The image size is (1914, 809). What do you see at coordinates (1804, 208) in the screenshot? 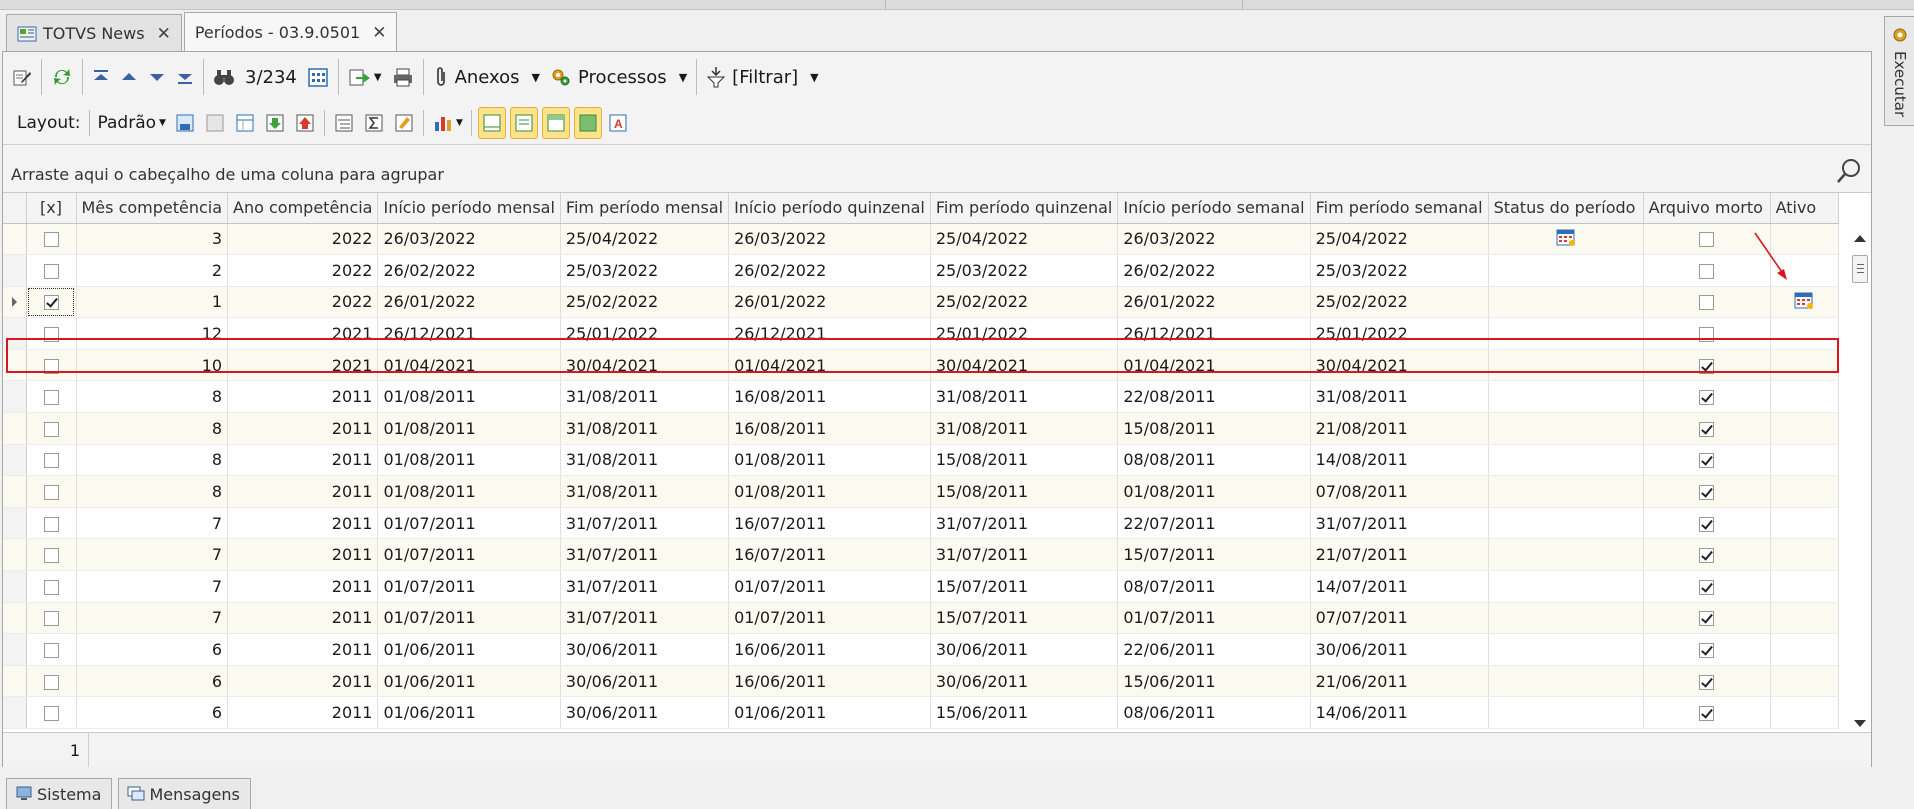
I see `column-header: Ativo` at bounding box center [1804, 208].